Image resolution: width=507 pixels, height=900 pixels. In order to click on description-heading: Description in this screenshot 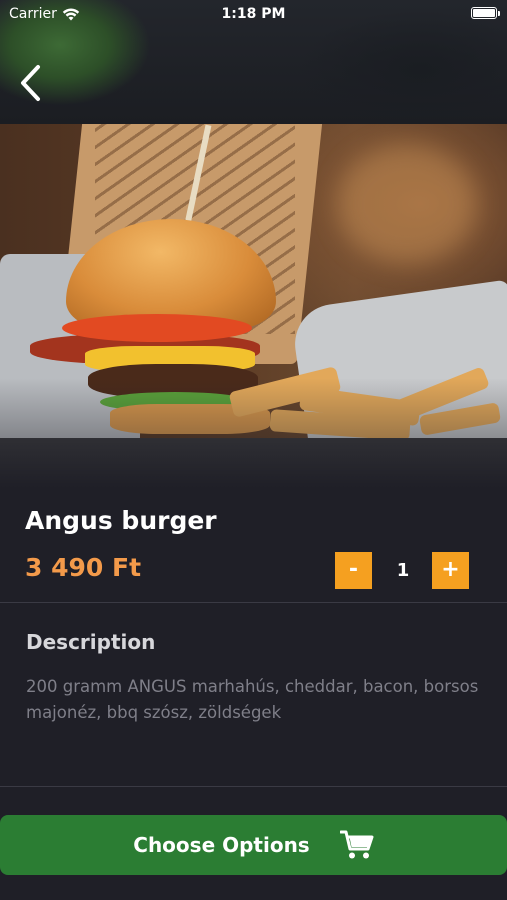, I will do `click(91, 642)`.